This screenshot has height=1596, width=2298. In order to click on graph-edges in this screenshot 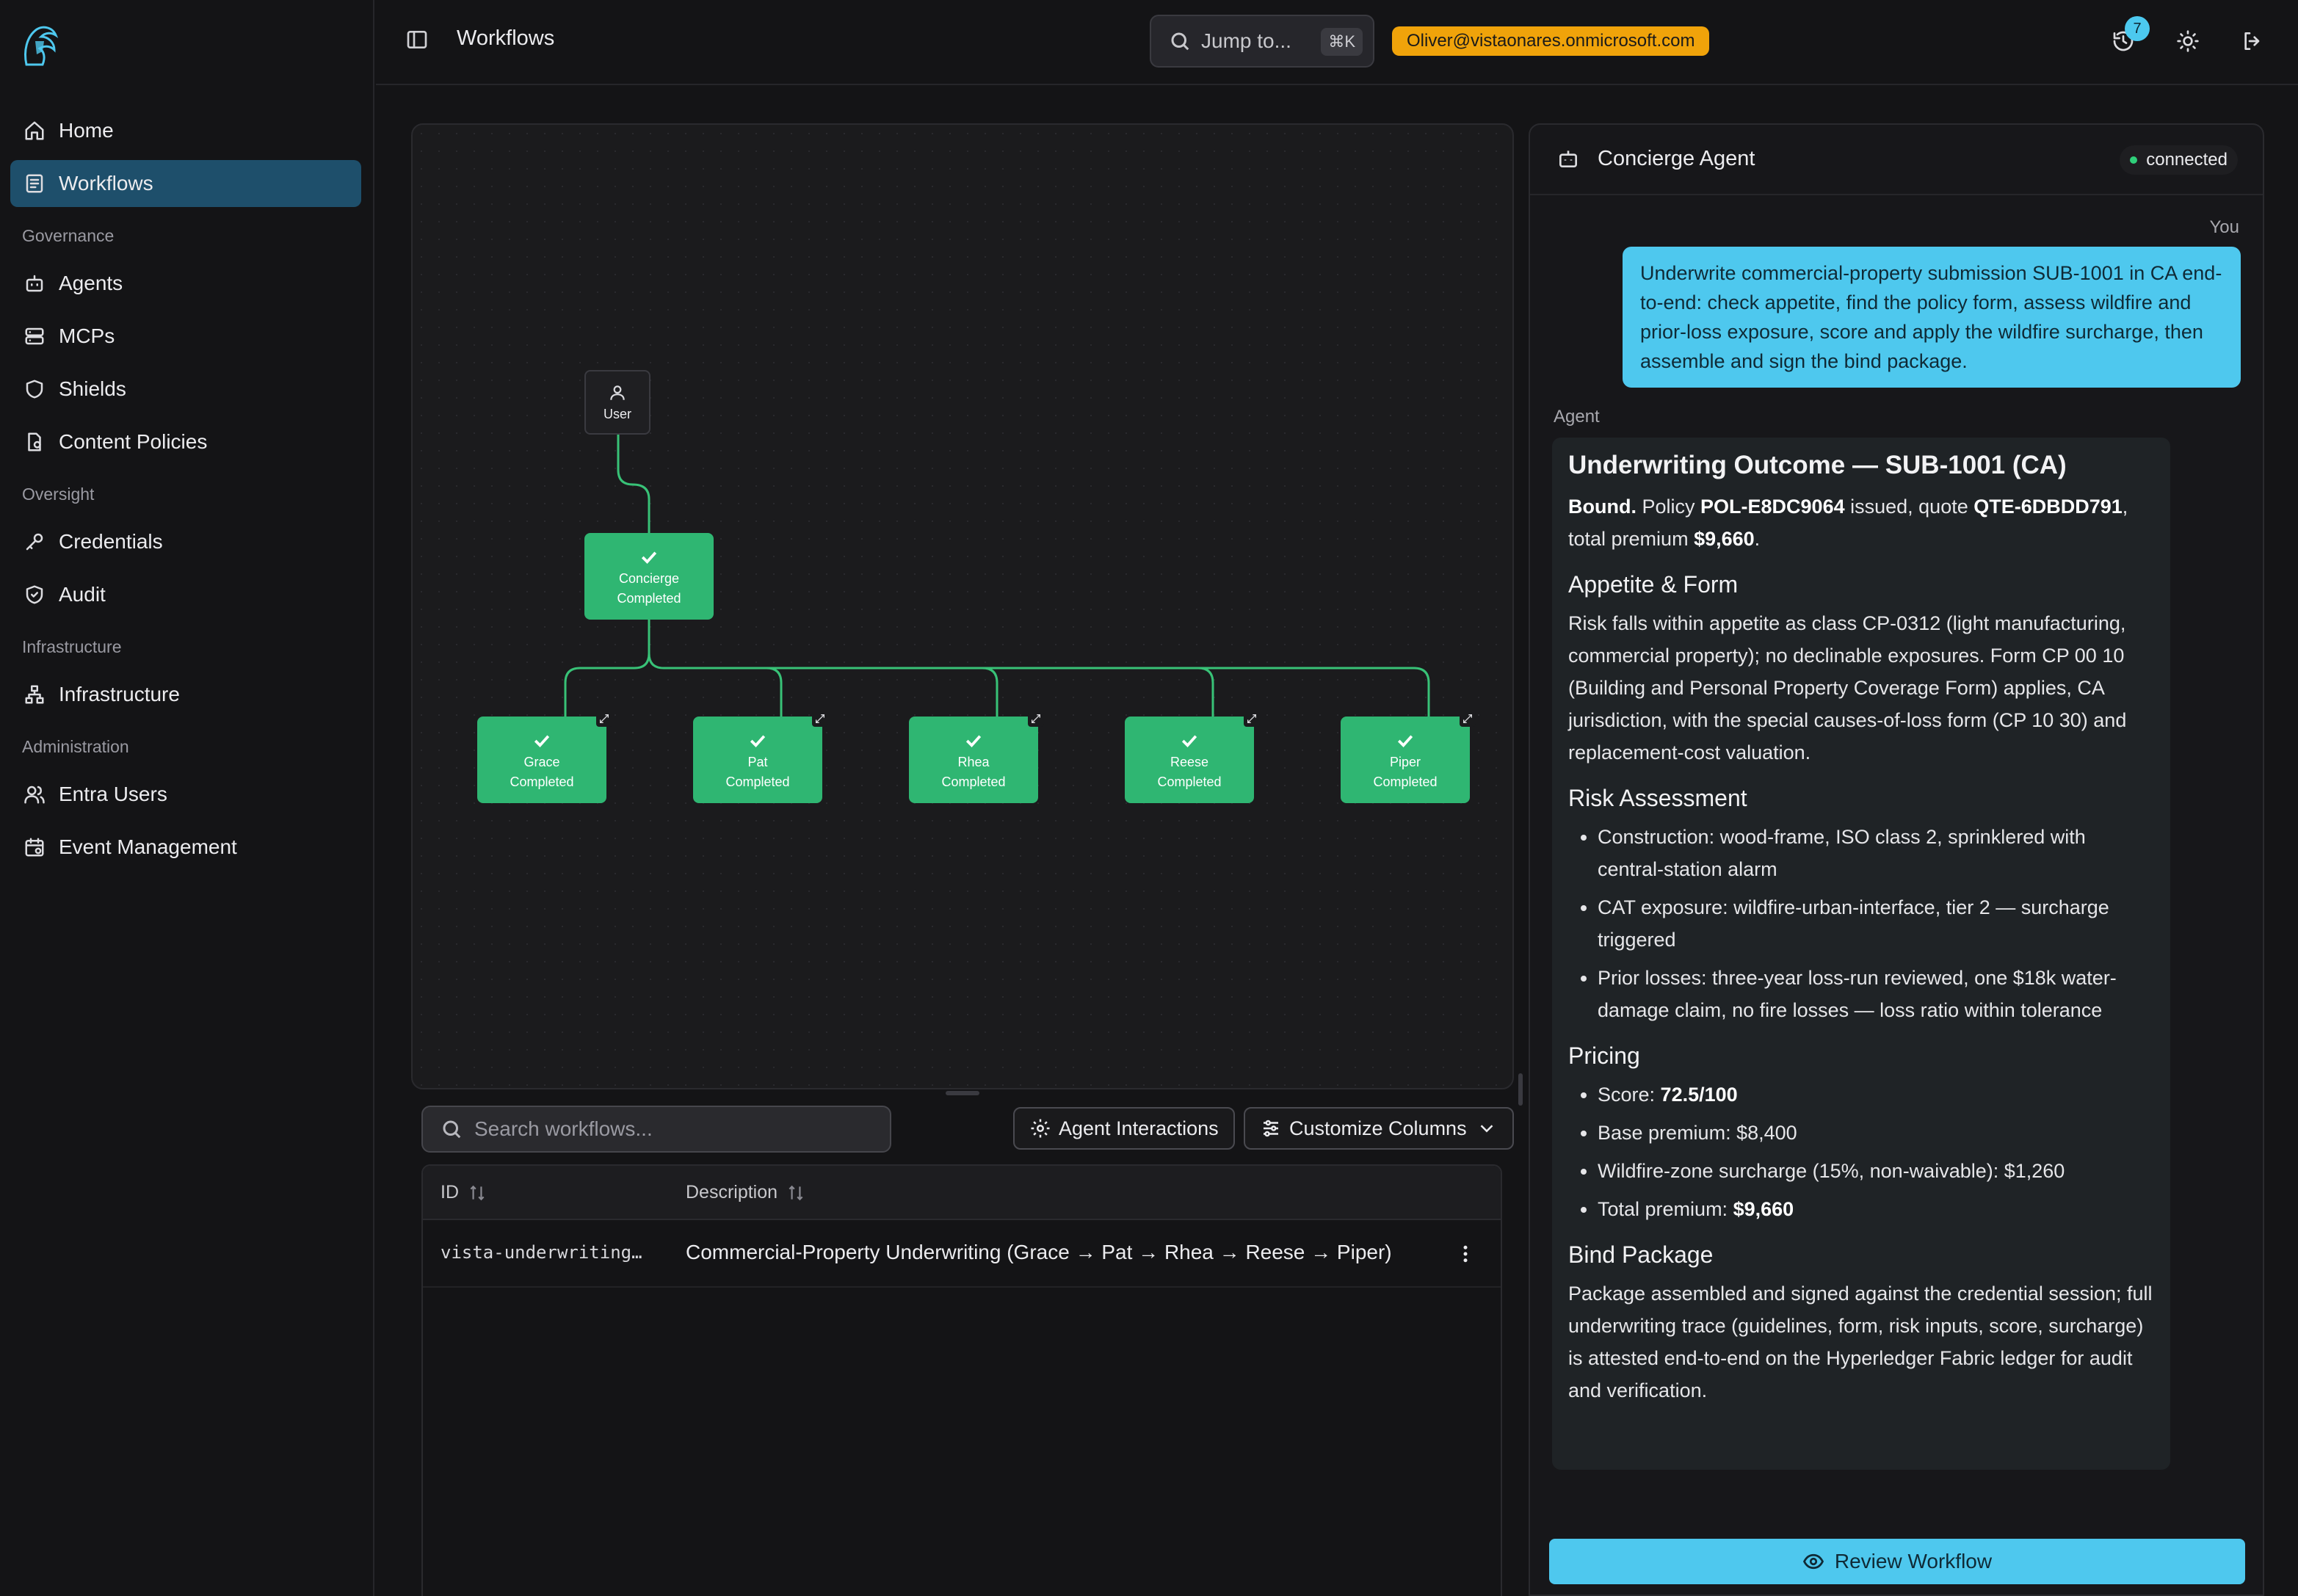, I will do `click(997, 576)`.